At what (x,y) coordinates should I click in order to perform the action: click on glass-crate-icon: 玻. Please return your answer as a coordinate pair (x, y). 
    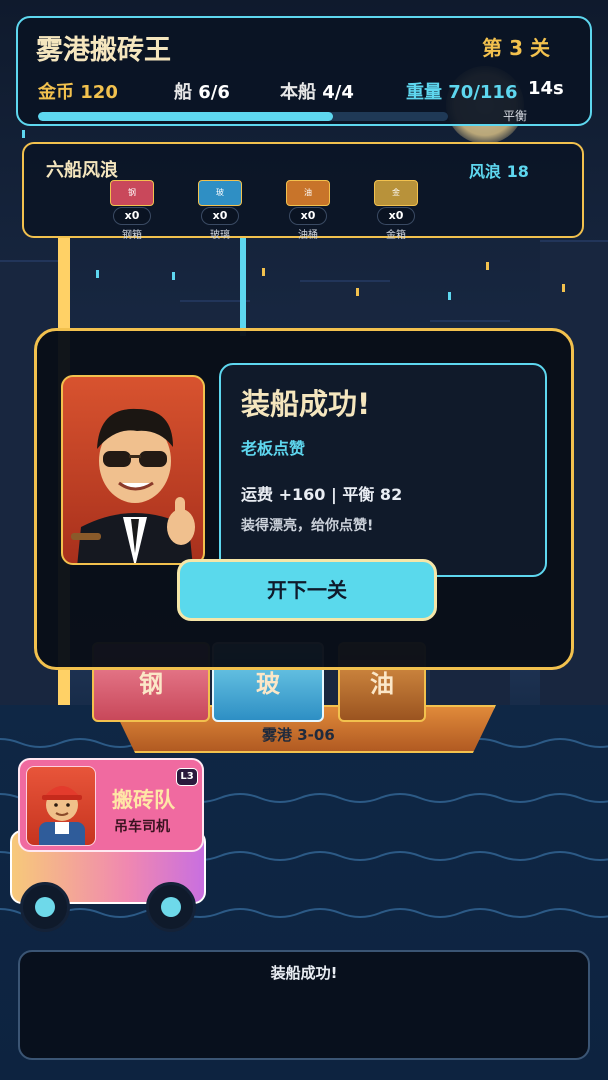
    Looking at the image, I should click on (220, 193).